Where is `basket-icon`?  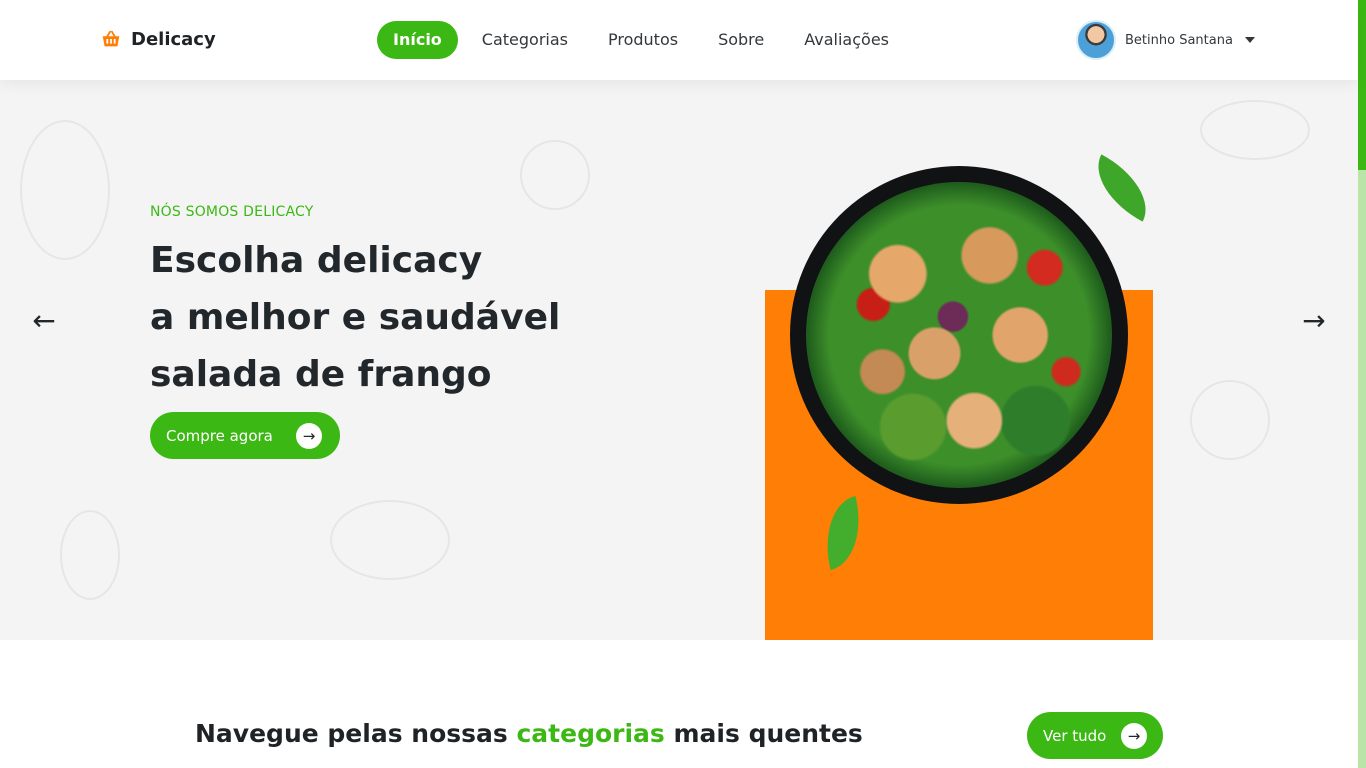
basket-icon is located at coordinates (111, 38).